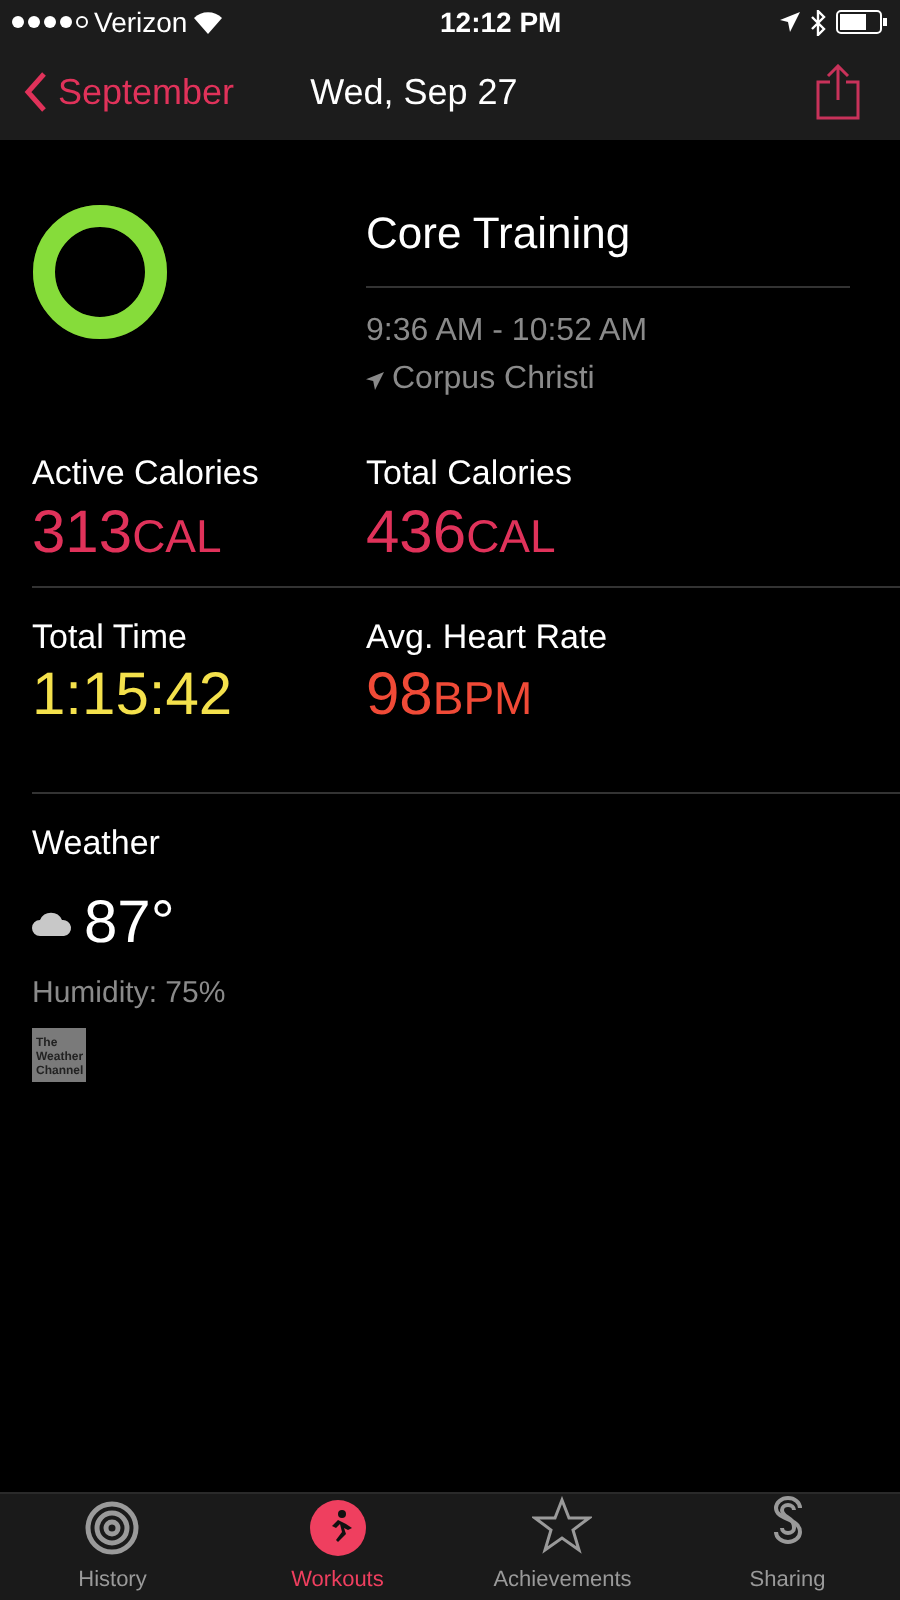  I want to click on battery-icon, so click(862, 22).